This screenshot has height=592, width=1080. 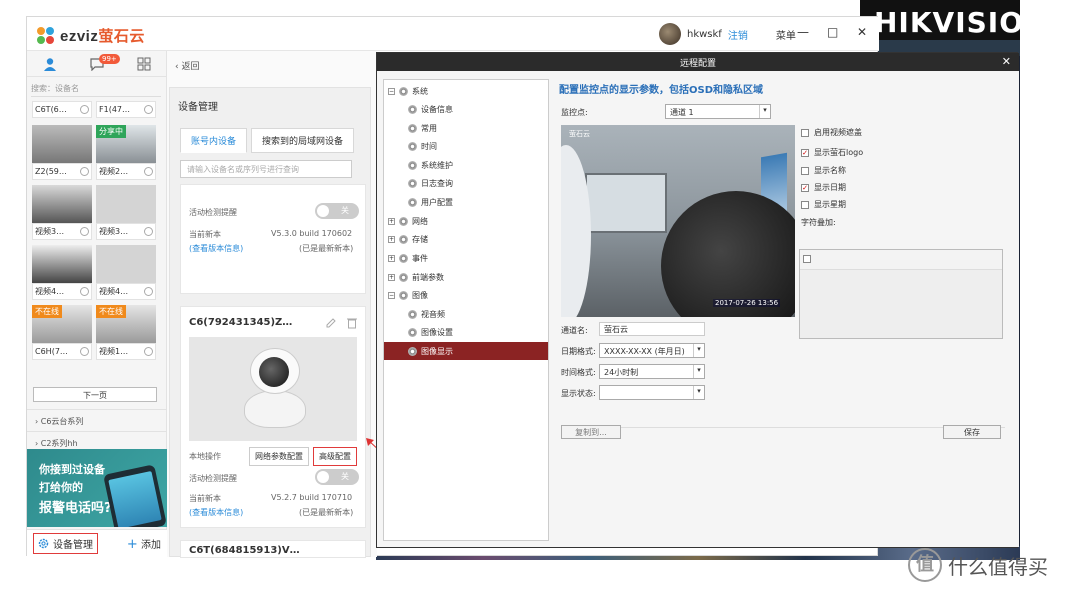 What do you see at coordinates (823, 204) in the screenshot?
I see `checkbox-show-weekday: 显示星期` at bounding box center [823, 204].